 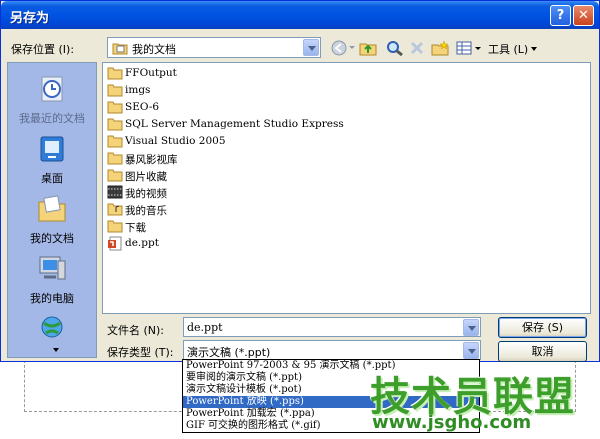 What do you see at coordinates (142, 107) in the screenshot?
I see `file-name: SEO-6` at bounding box center [142, 107].